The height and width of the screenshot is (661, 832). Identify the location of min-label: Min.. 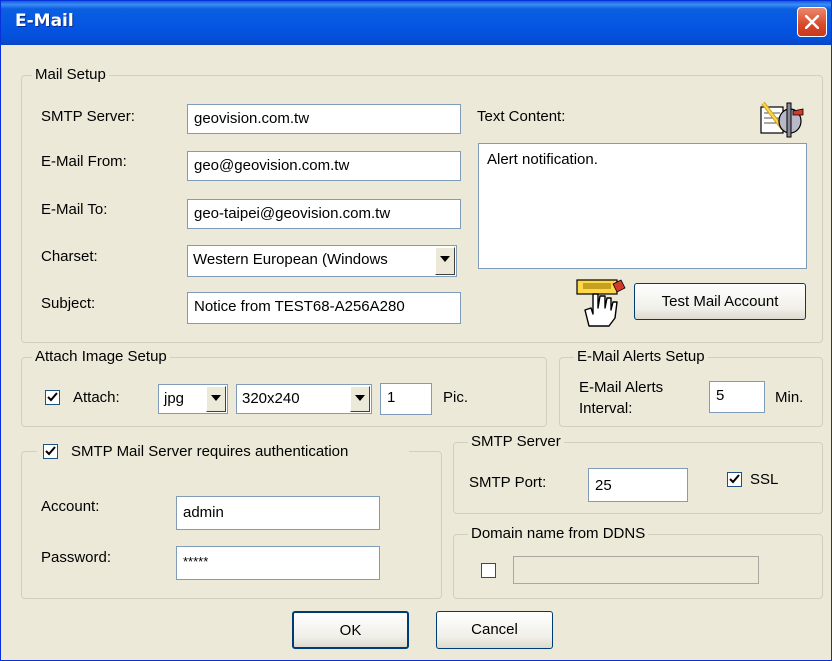
(789, 397).